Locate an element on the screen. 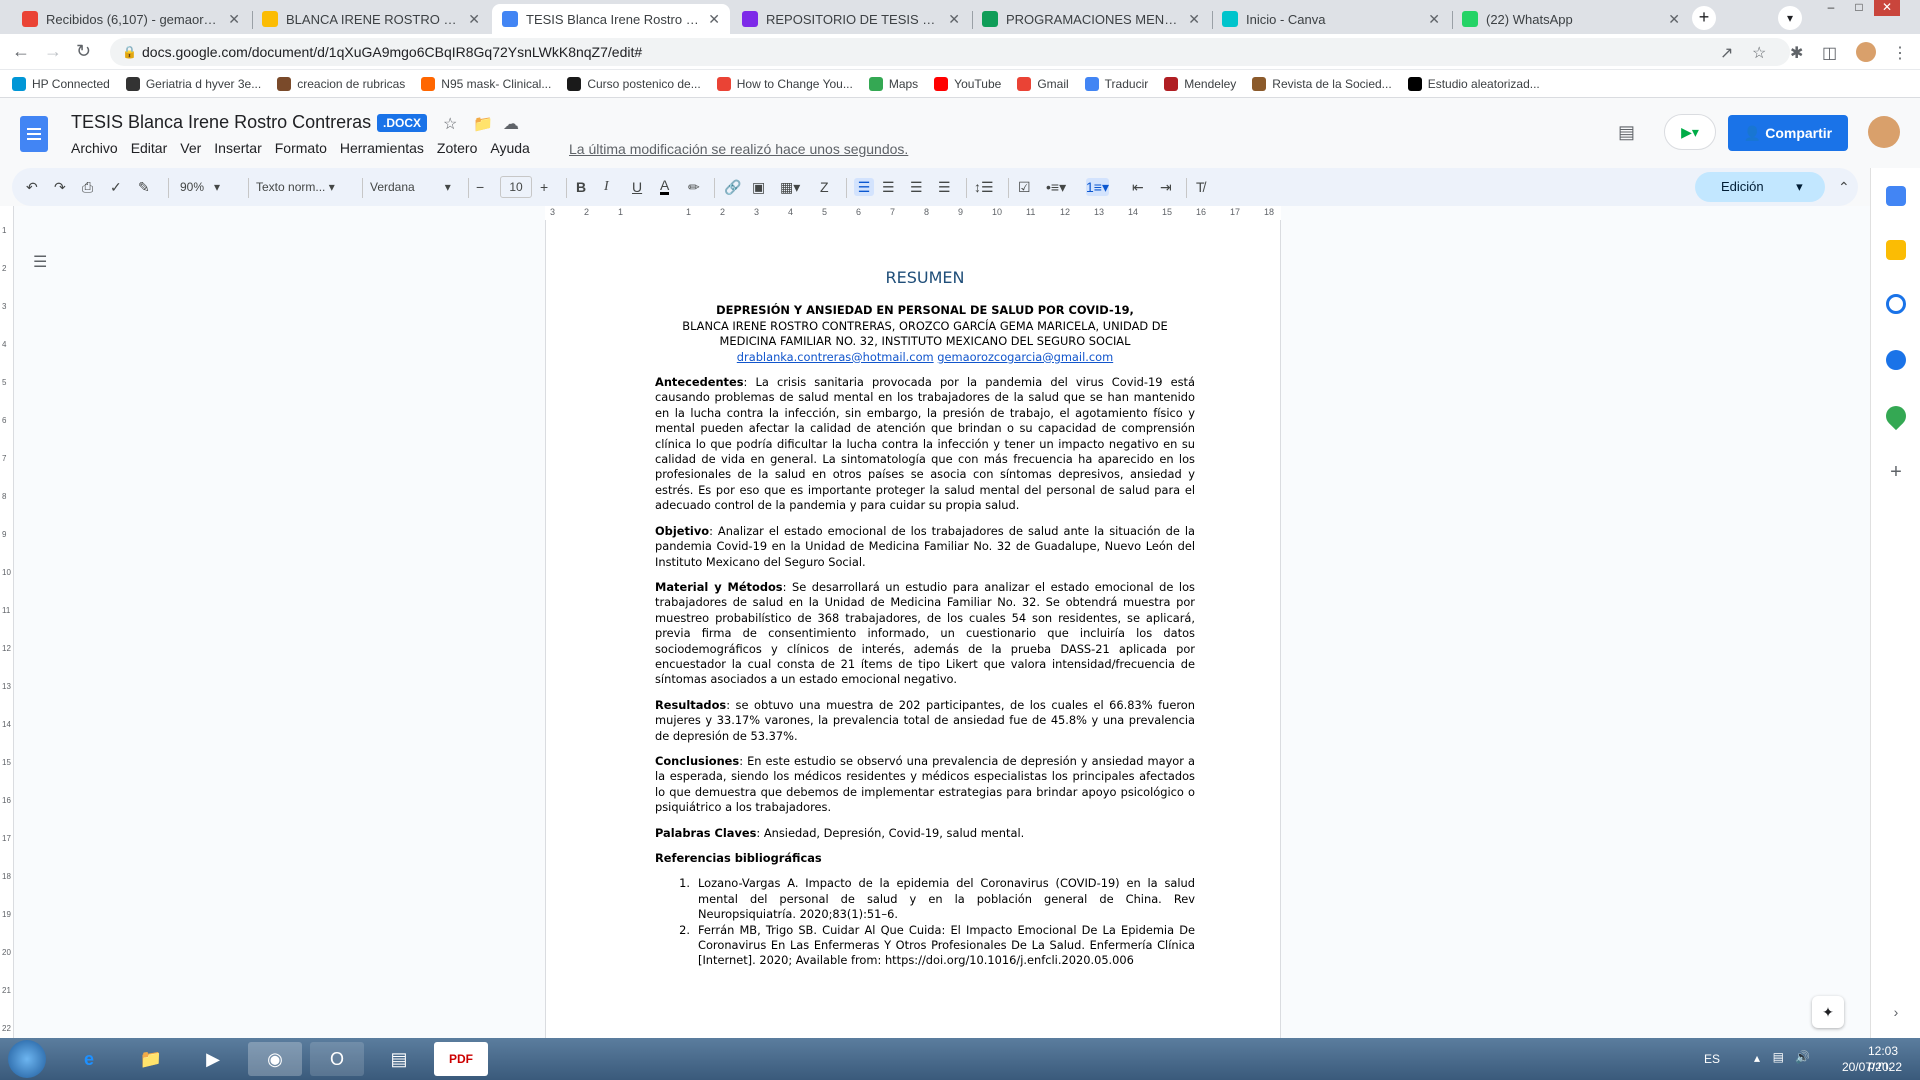 The height and width of the screenshot is (1080, 1920). menu-herramientas: Herramientas is located at coordinates (382, 148).